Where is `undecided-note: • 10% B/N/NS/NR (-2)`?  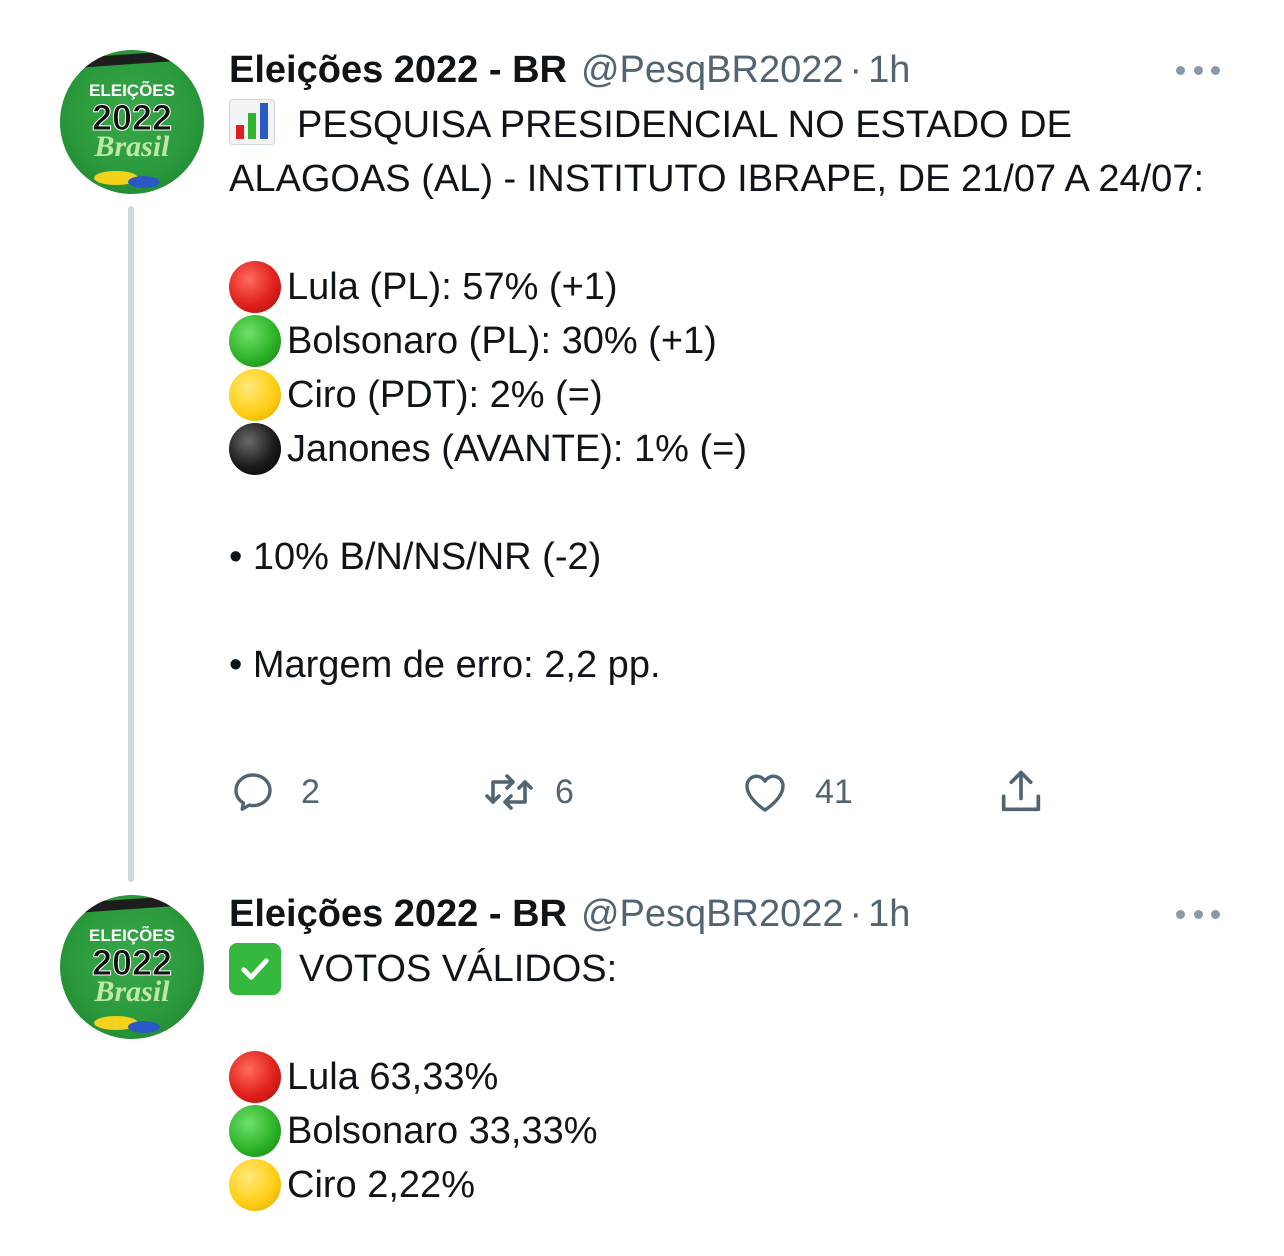
undecided-note: • 10% B/N/NS/NR (-2) is located at coordinates (415, 557).